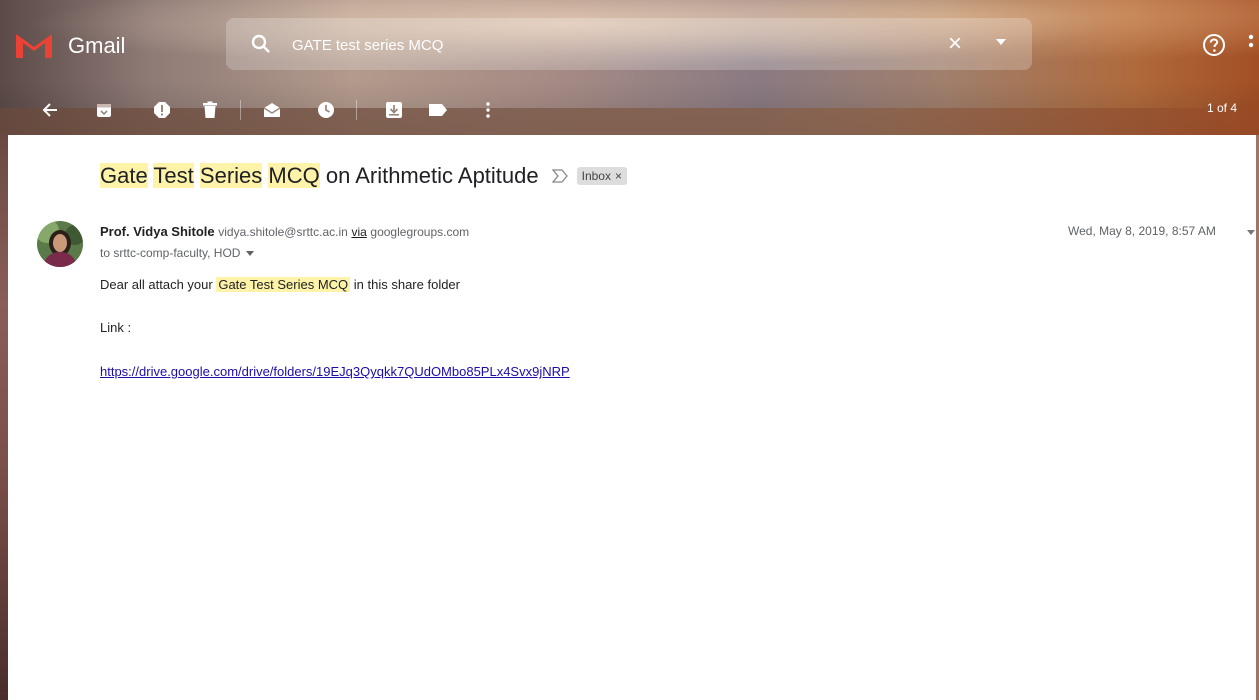 The image size is (1259, 700). Describe the element at coordinates (326, 110) in the screenshot. I see `snooze-icon` at that location.